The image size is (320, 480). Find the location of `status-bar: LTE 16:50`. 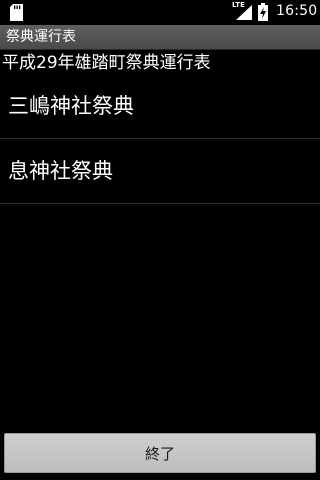

status-bar: LTE 16:50 is located at coordinates (160, 12).